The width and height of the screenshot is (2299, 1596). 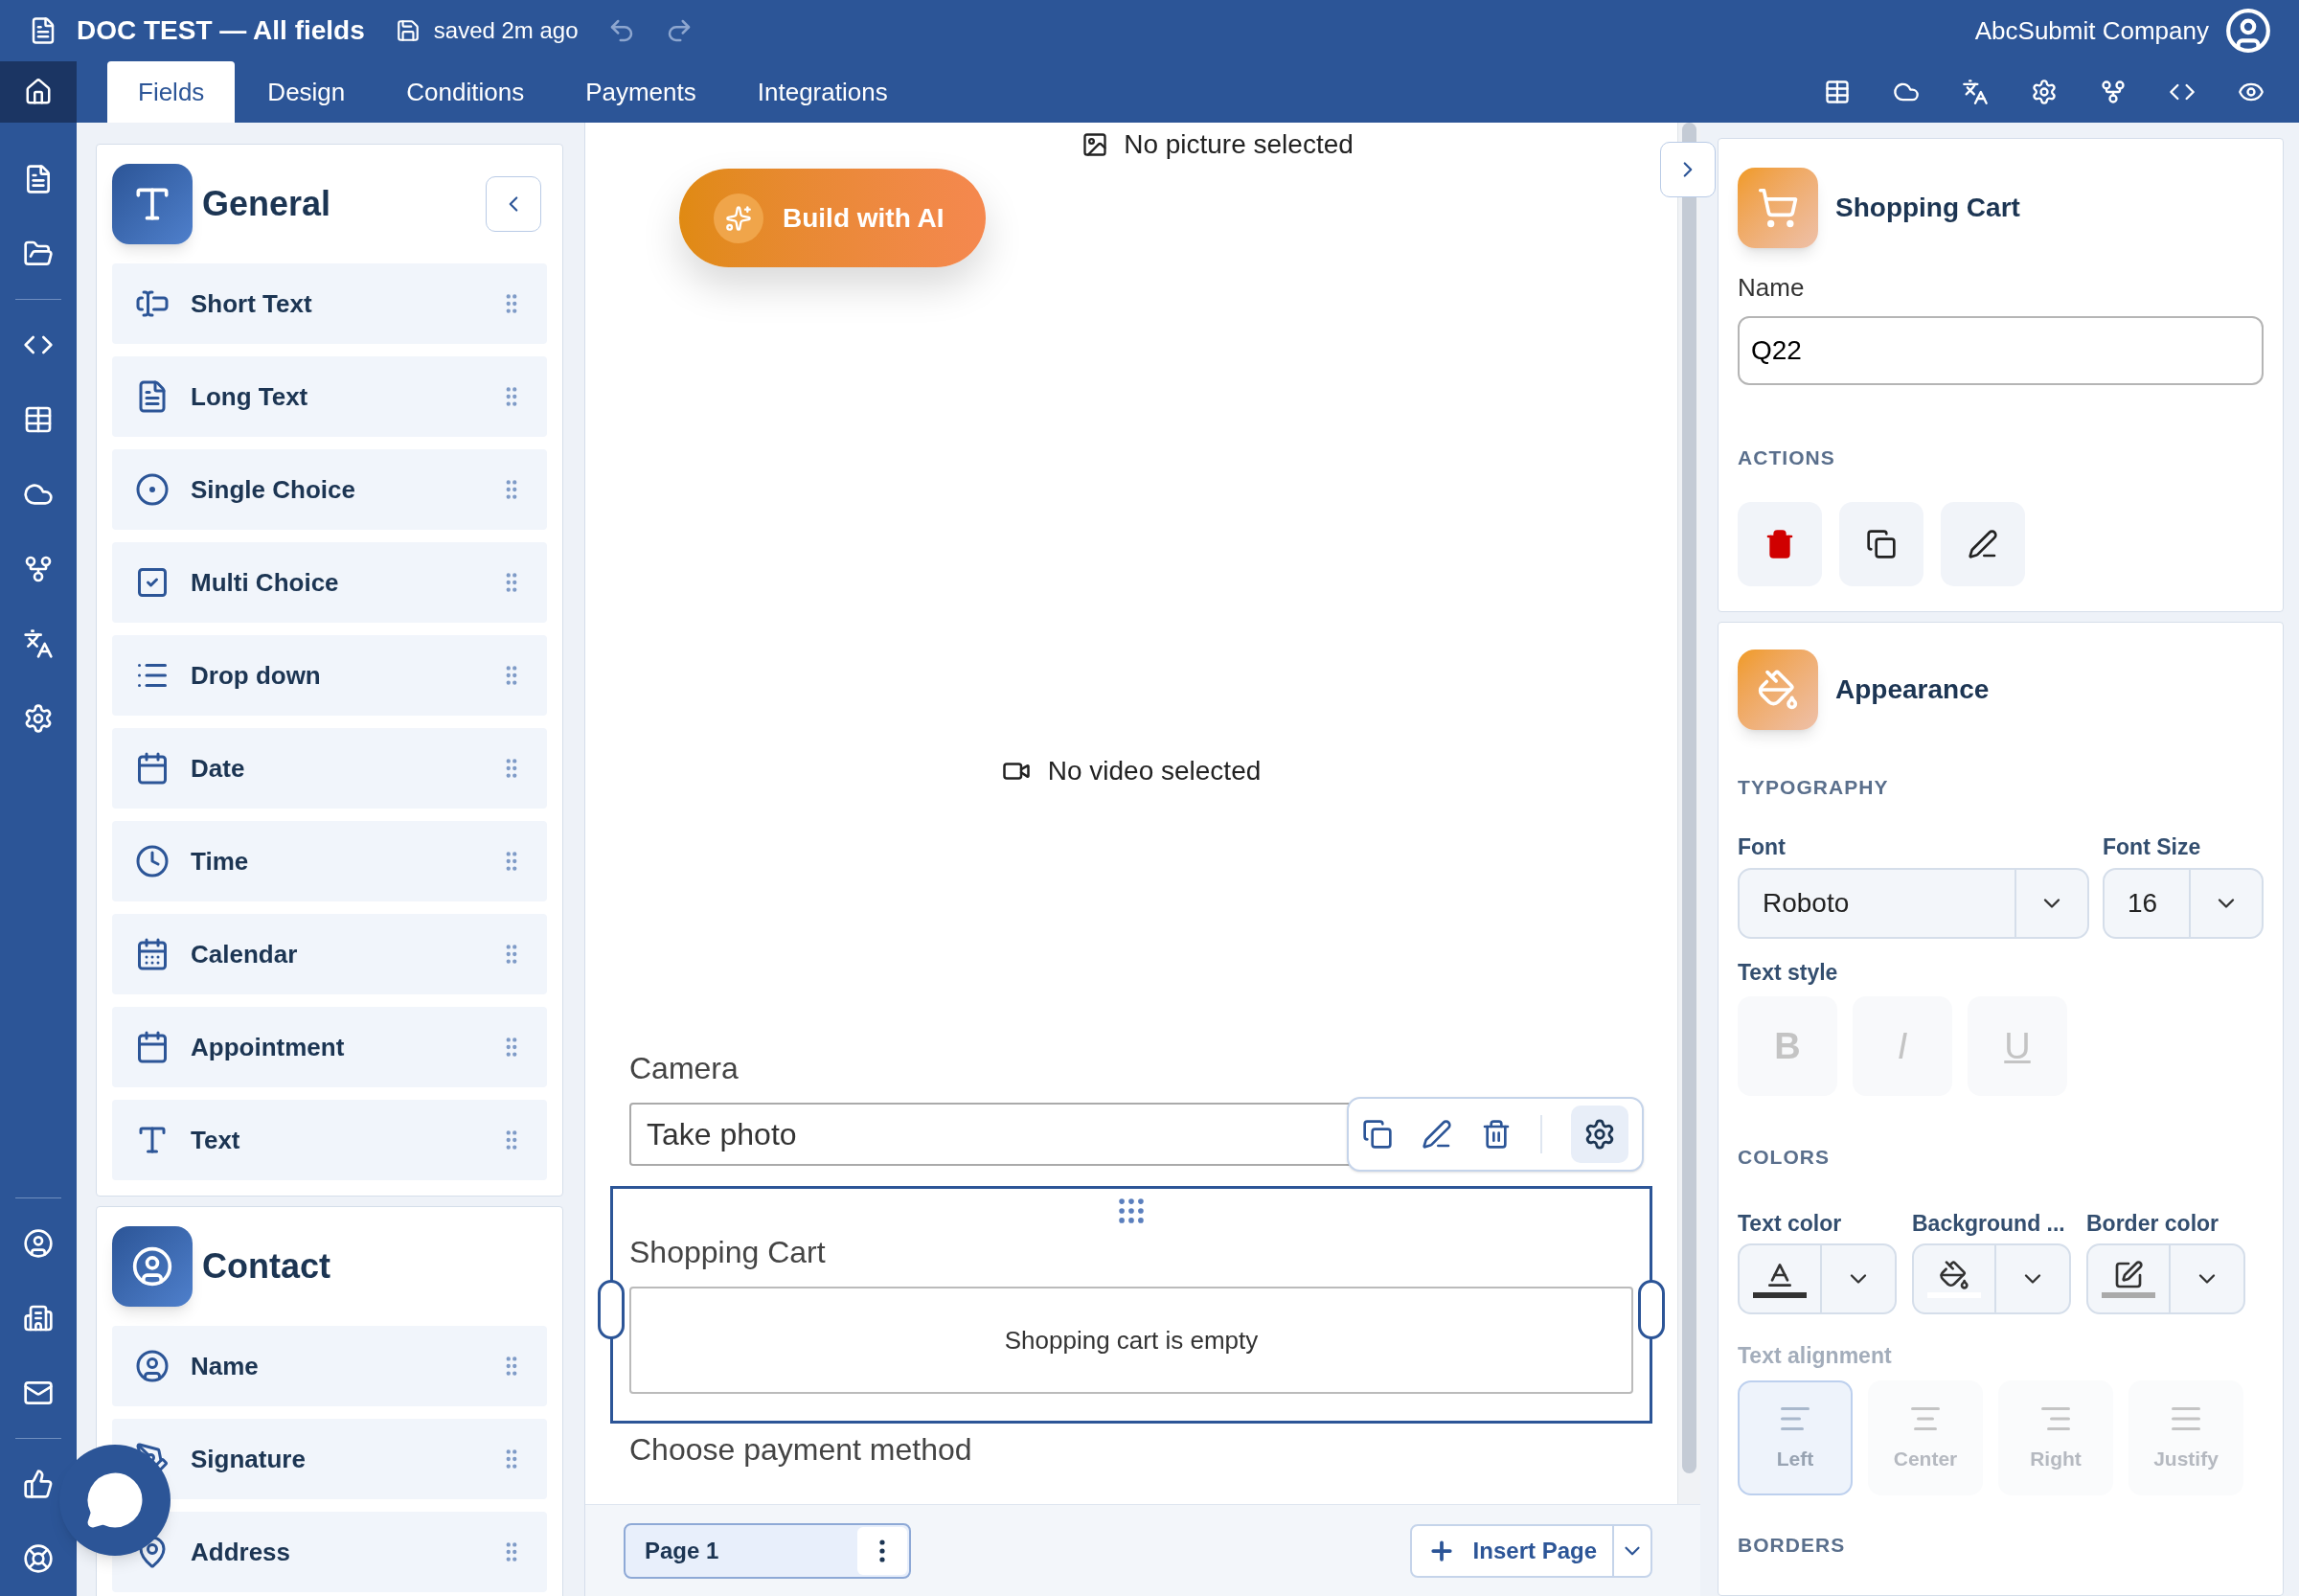 I want to click on field-label: Font Size, so click(x=2152, y=847).